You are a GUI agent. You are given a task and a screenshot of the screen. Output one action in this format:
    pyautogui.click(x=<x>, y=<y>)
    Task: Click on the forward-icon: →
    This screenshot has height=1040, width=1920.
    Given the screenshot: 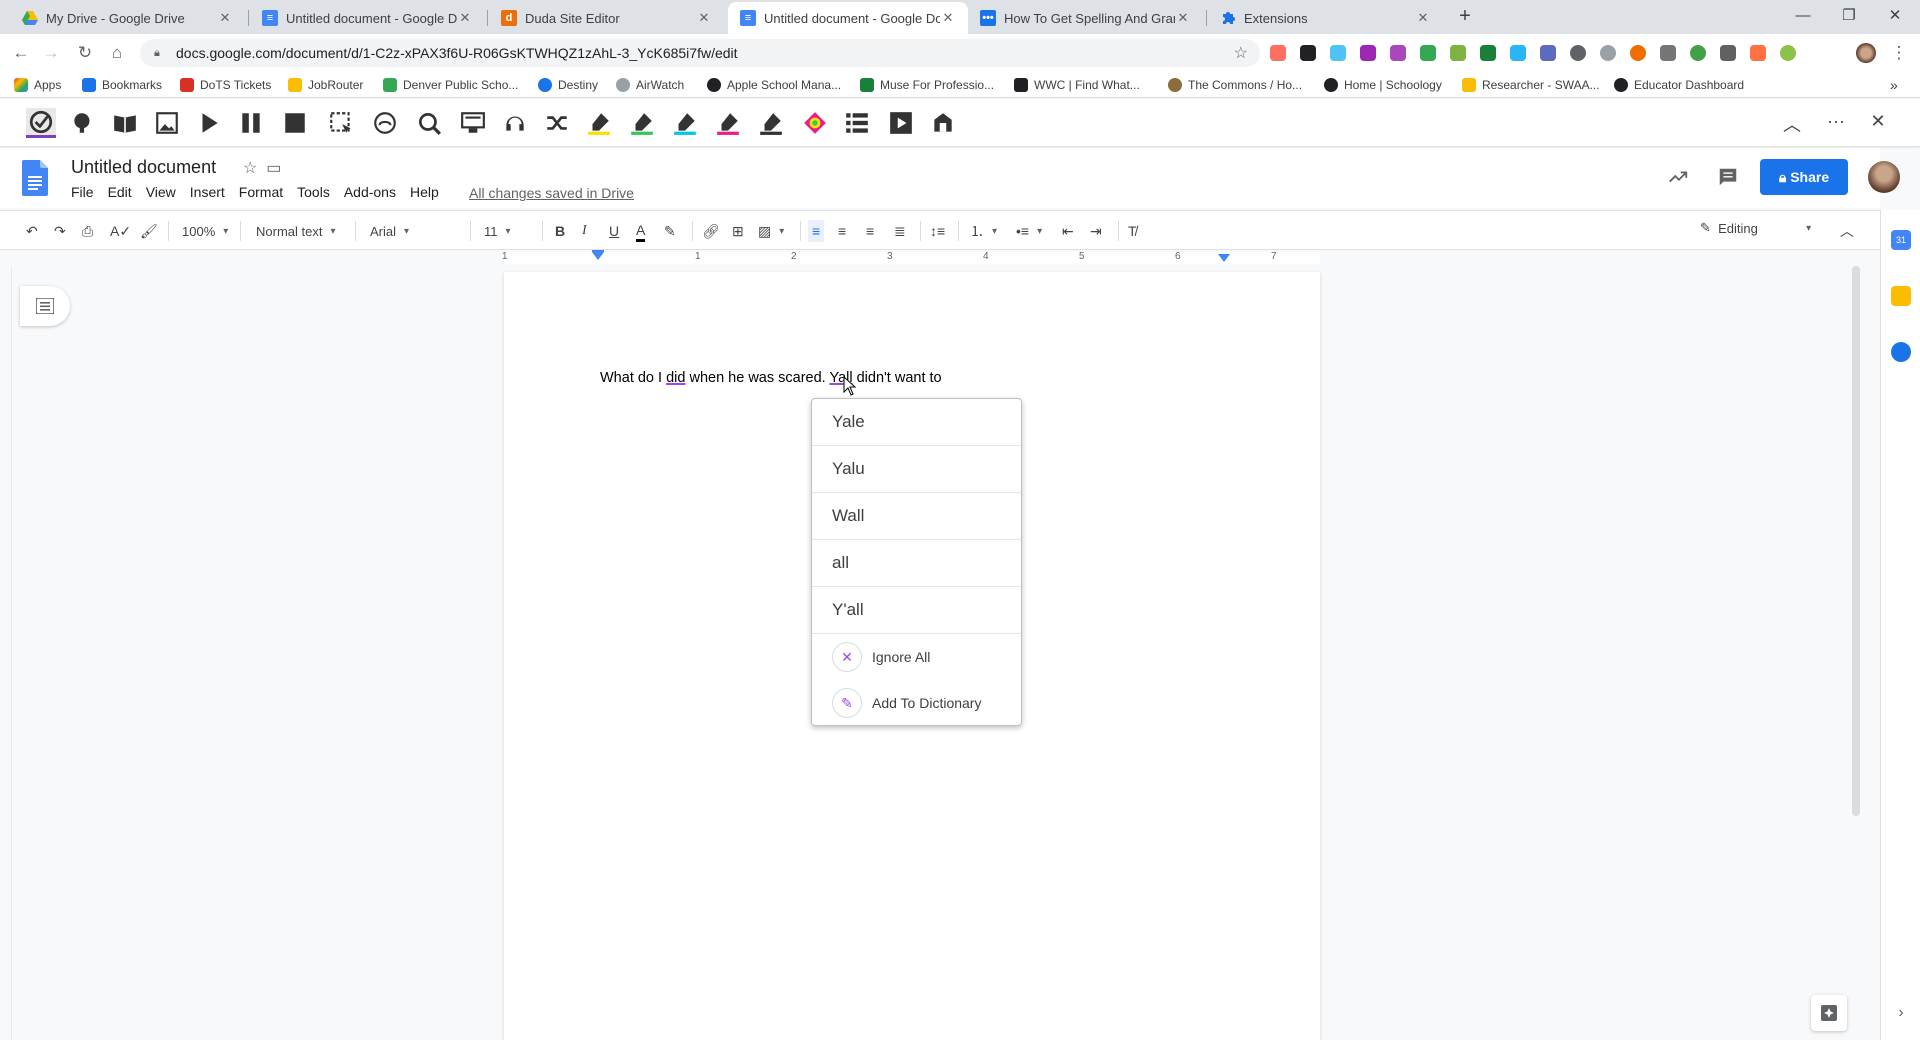 What is the action you would take?
    pyautogui.click(x=51, y=53)
    